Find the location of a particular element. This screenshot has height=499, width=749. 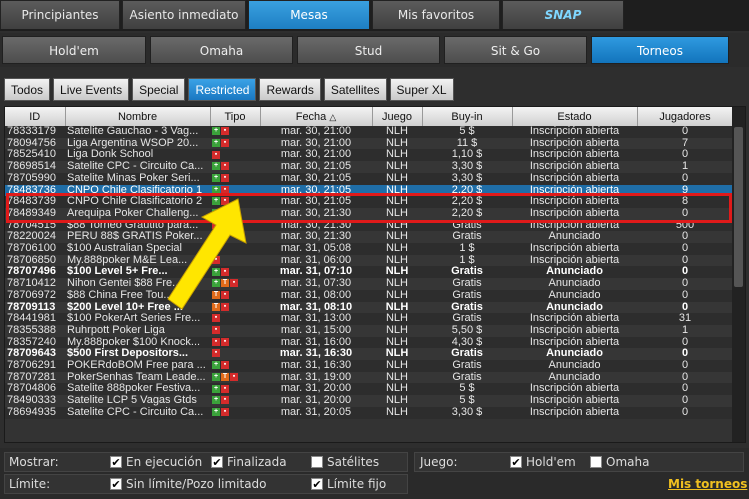

col-buyin: Buy-in is located at coordinates (467, 116).